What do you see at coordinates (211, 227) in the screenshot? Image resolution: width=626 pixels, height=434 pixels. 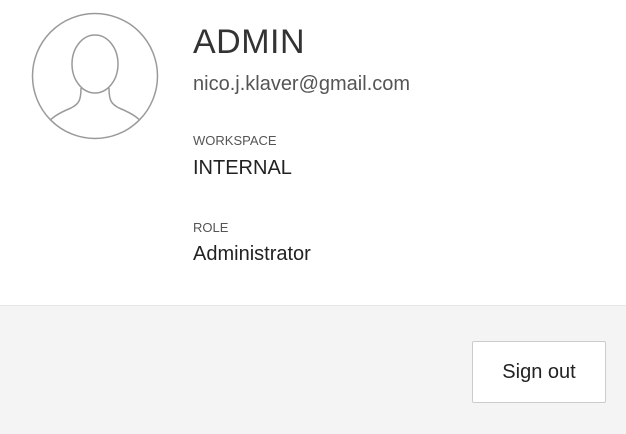 I see `role-label: ROLE` at bounding box center [211, 227].